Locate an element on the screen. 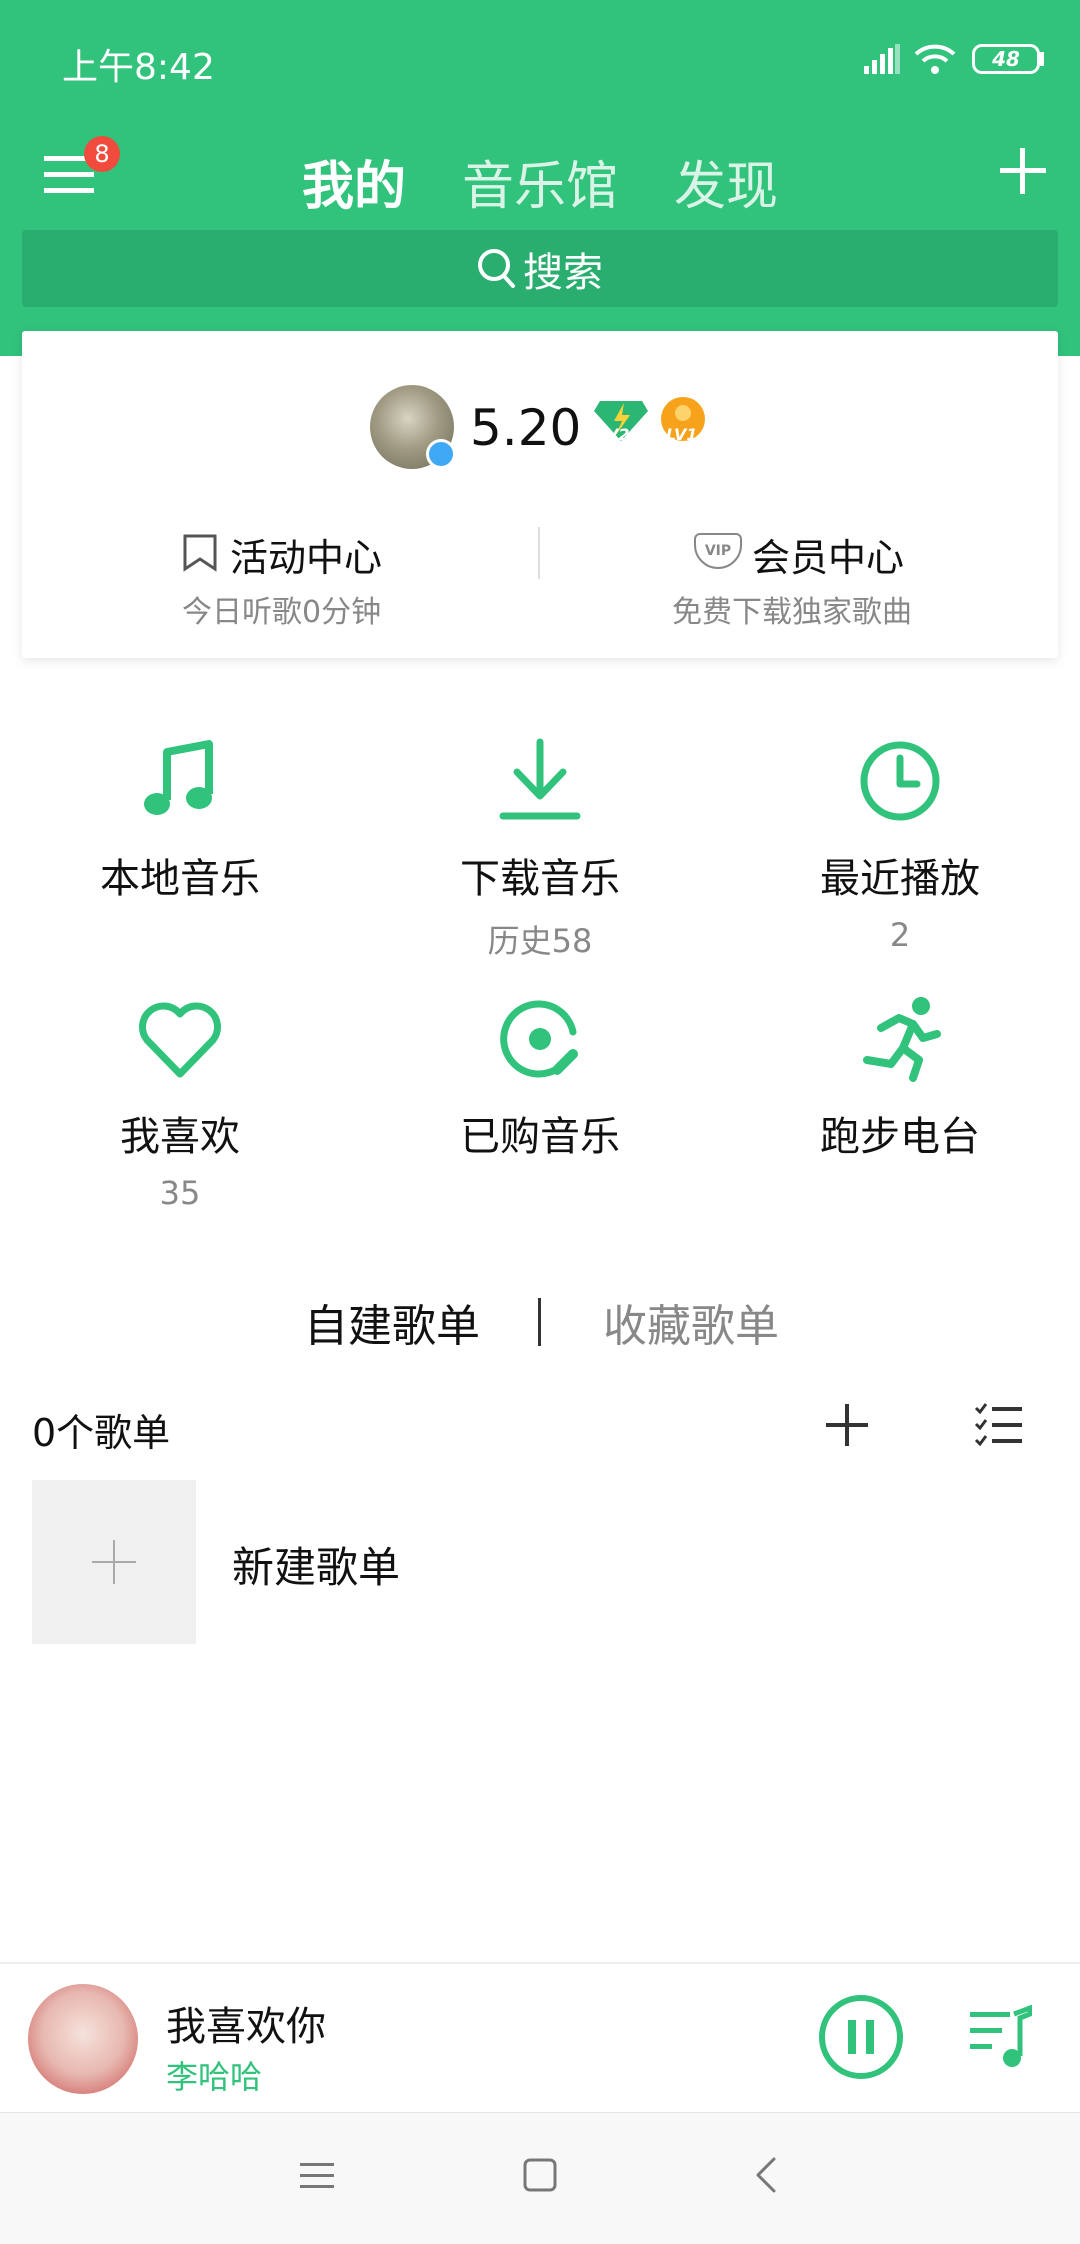 The width and height of the screenshot is (1080, 2244). plus-icon is located at coordinates (114, 1562).